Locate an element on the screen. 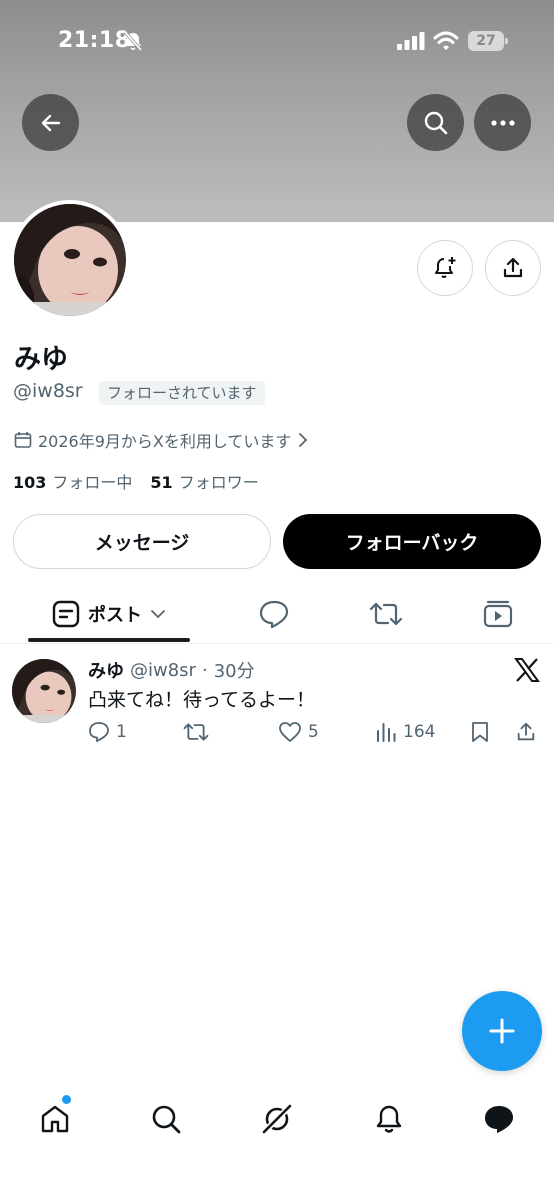 This screenshot has width=554, height=1200. analytics-icon is located at coordinates (386, 732).